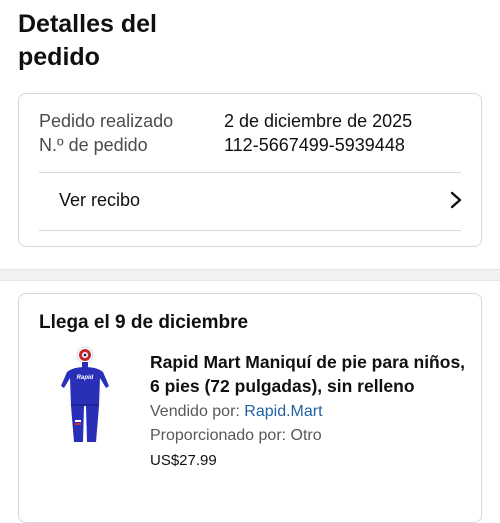  I want to click on product-price: US$27.99, so click(183, 460).